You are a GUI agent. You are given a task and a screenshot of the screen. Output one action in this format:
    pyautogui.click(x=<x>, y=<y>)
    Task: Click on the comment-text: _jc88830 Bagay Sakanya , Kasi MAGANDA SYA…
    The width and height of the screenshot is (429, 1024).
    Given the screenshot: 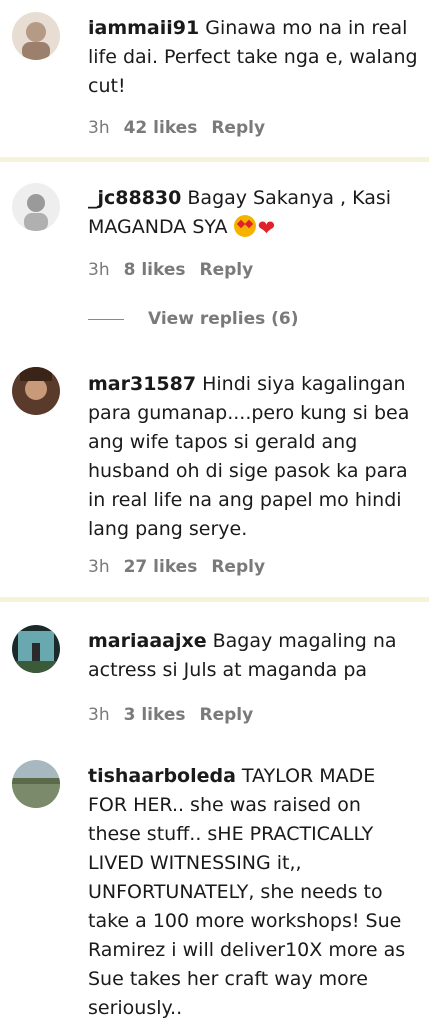 What is the action you would take?
    pyautogui.click(x=253, y=213)
    